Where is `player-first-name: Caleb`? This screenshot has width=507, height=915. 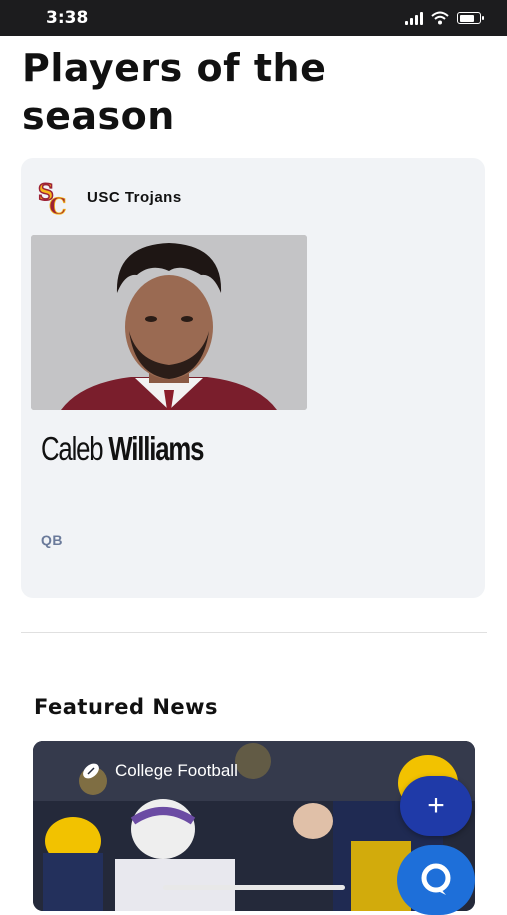 player-first-name: Caleb is located at coordinates (72, 448).